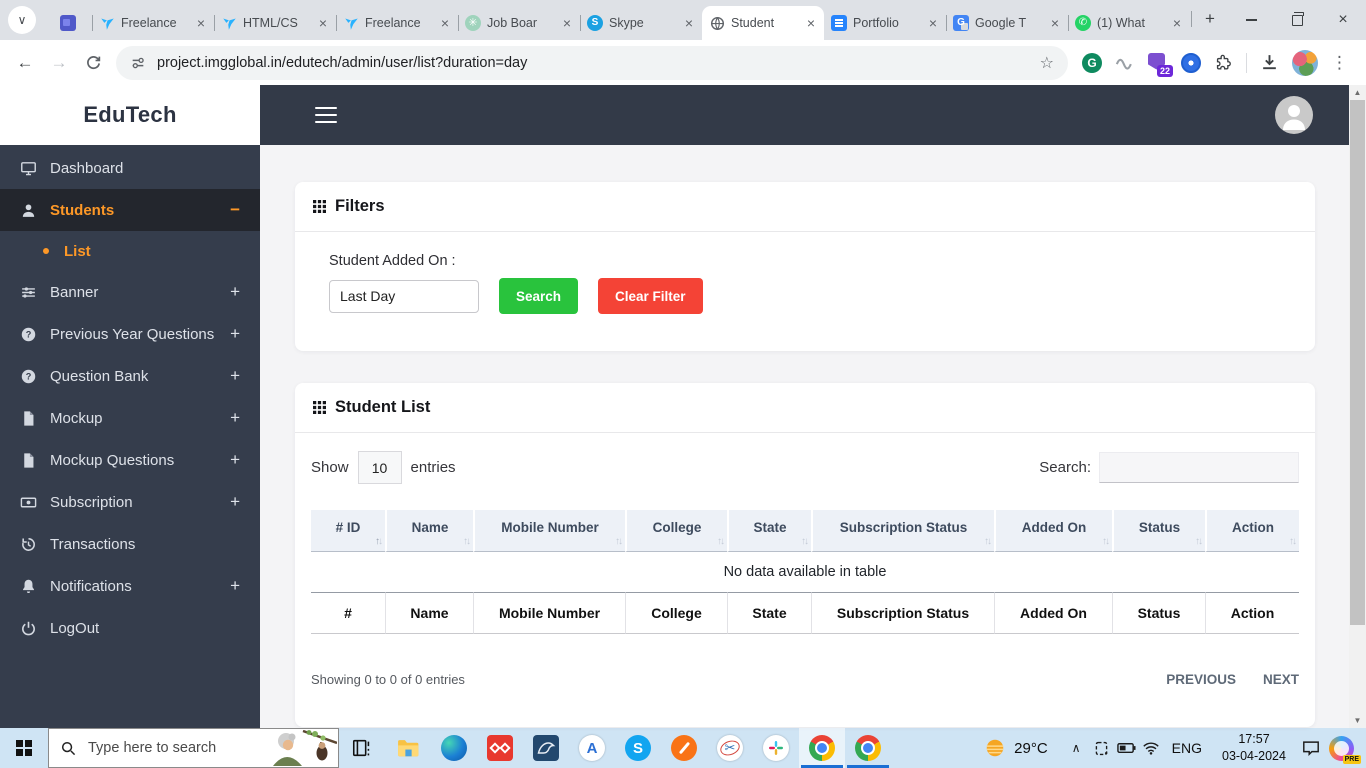 This screenshot has width=1366, height=768. Describe the element at coordinates (235, 210) in the screenshot. I see `collapse-minus-icon: −` at that location.